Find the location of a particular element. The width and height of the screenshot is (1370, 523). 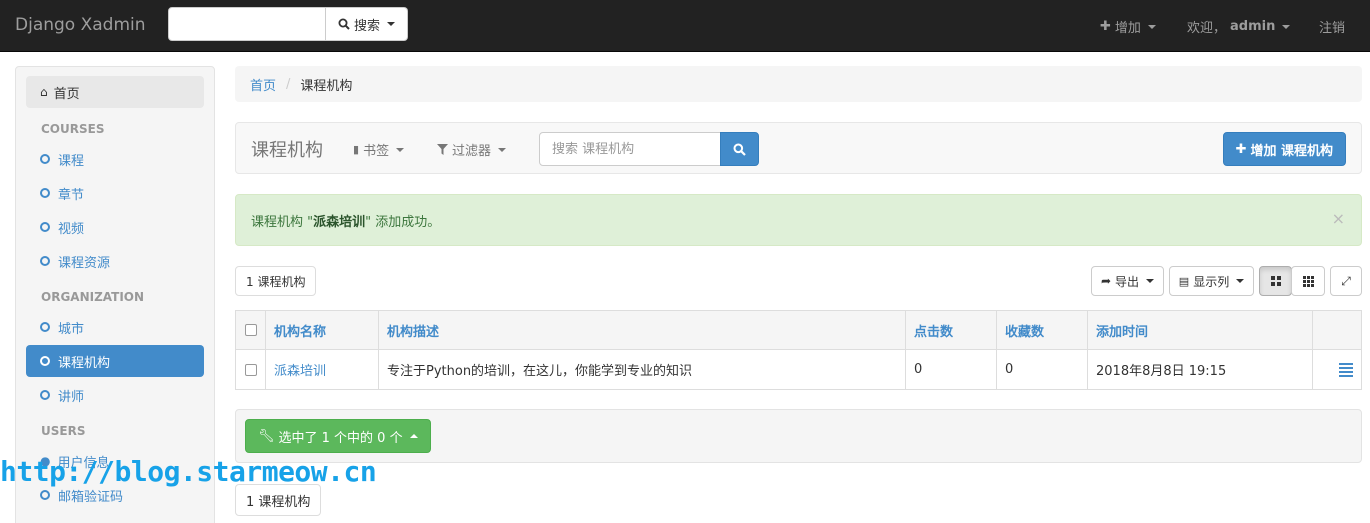

alert-prefix: 课程机构 " is located at coordinates (282, 222).